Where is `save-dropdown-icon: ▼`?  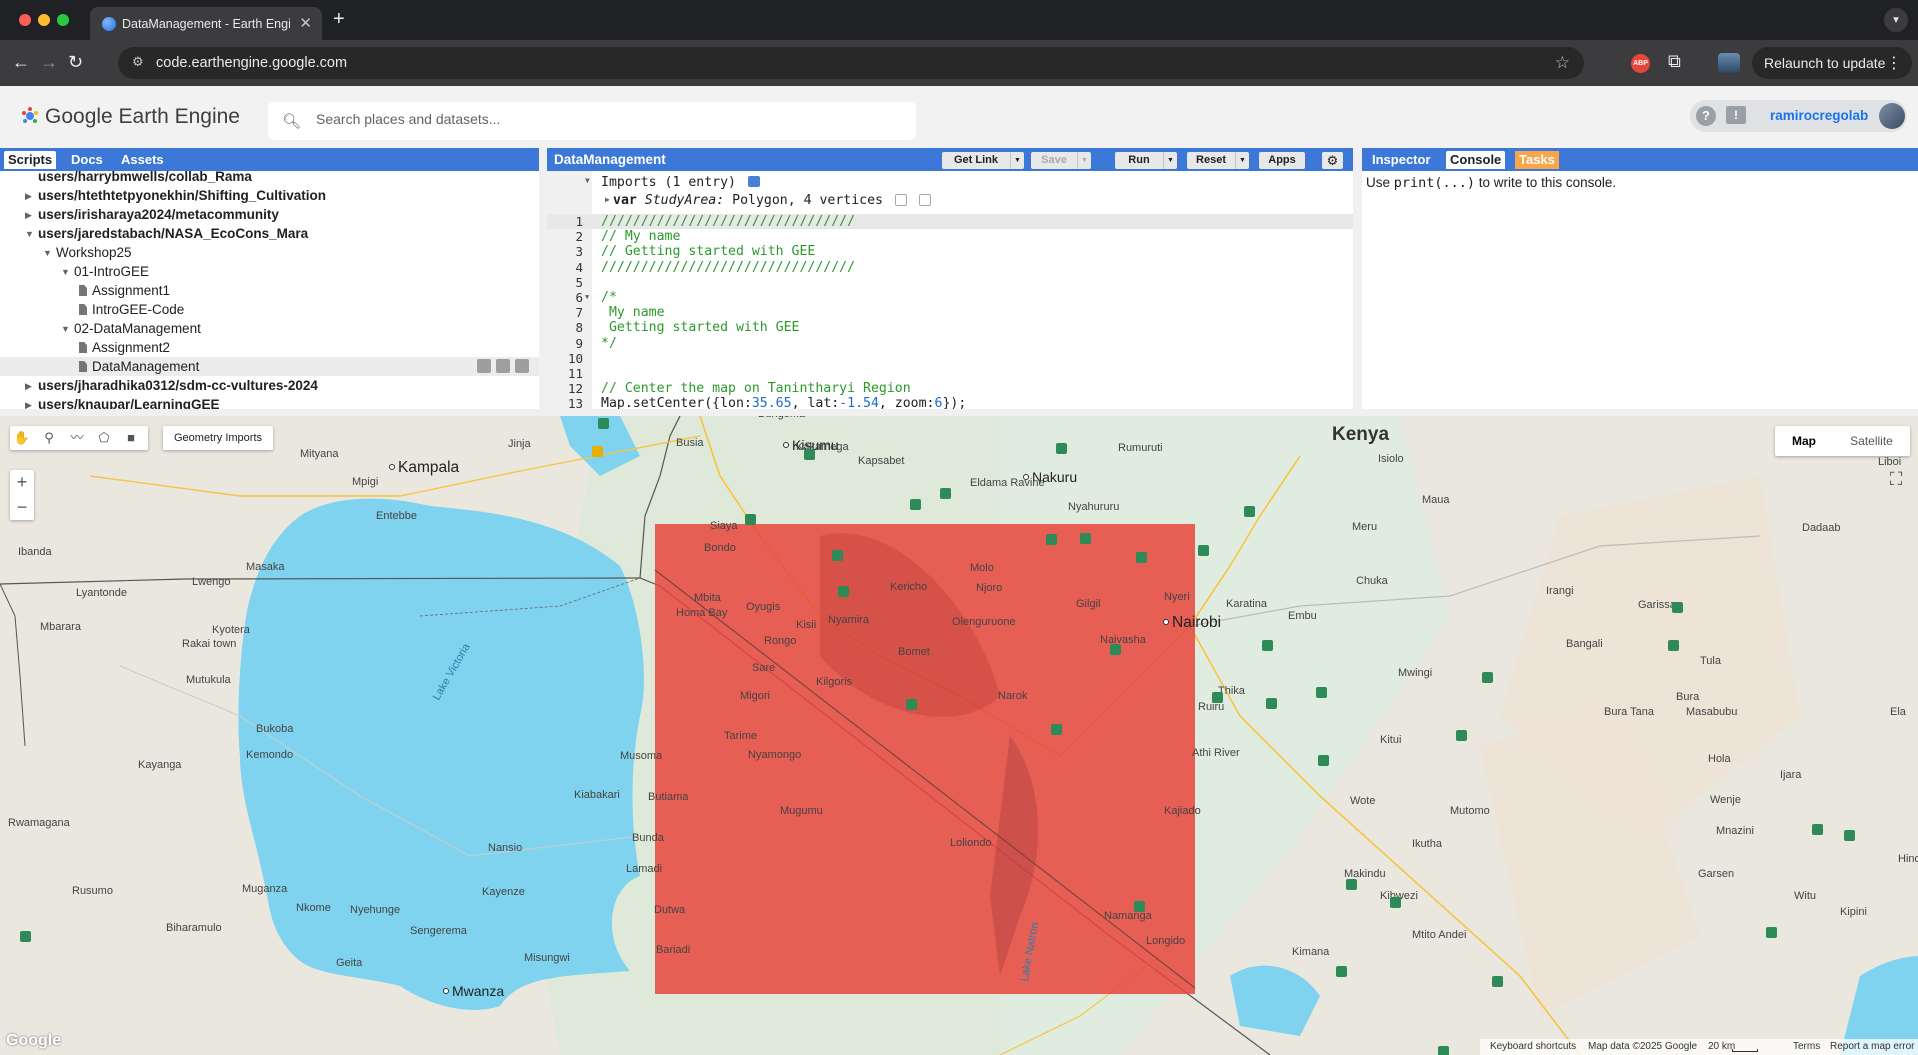
save-dropdown-icon: ▼ is located at coordinates (1084, 160).